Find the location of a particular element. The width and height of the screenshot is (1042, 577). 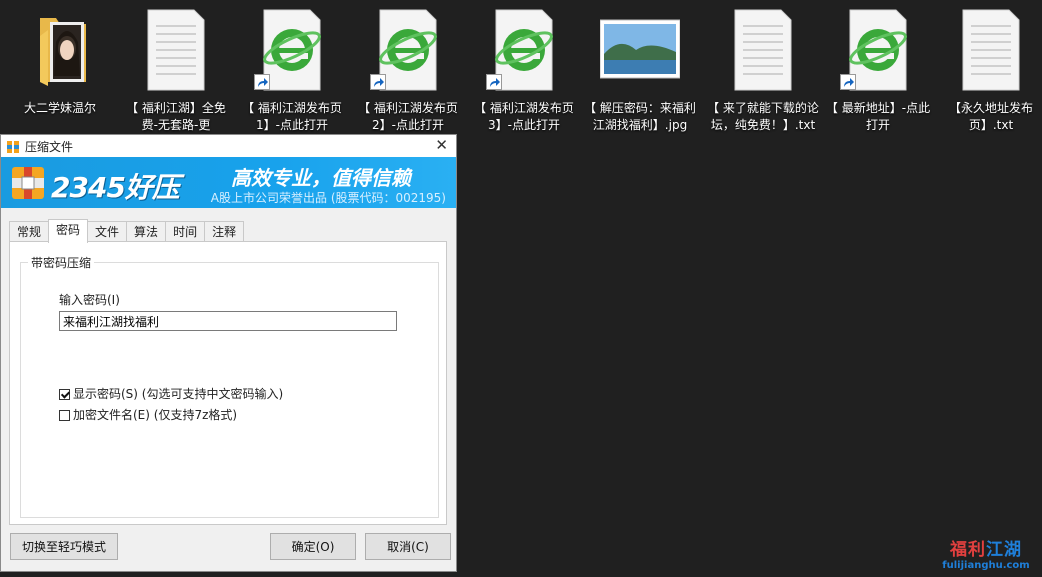

close-icon: ✕ is located at coordinates (441, 145).